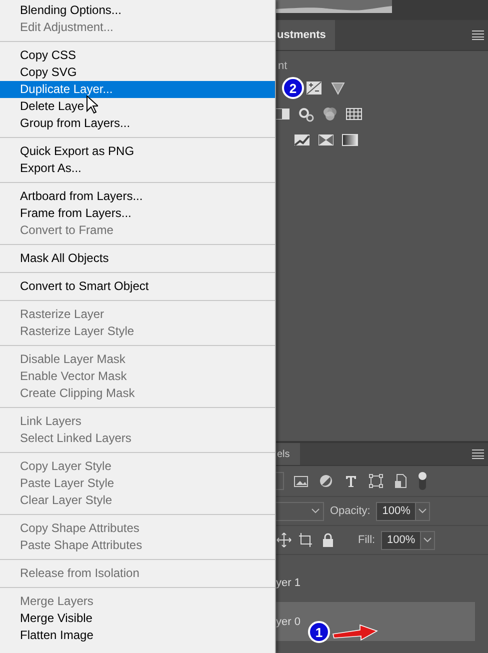  Describe the element at coordinates (355, 632) in the screenshot. I see `arrow-icon` at that location.